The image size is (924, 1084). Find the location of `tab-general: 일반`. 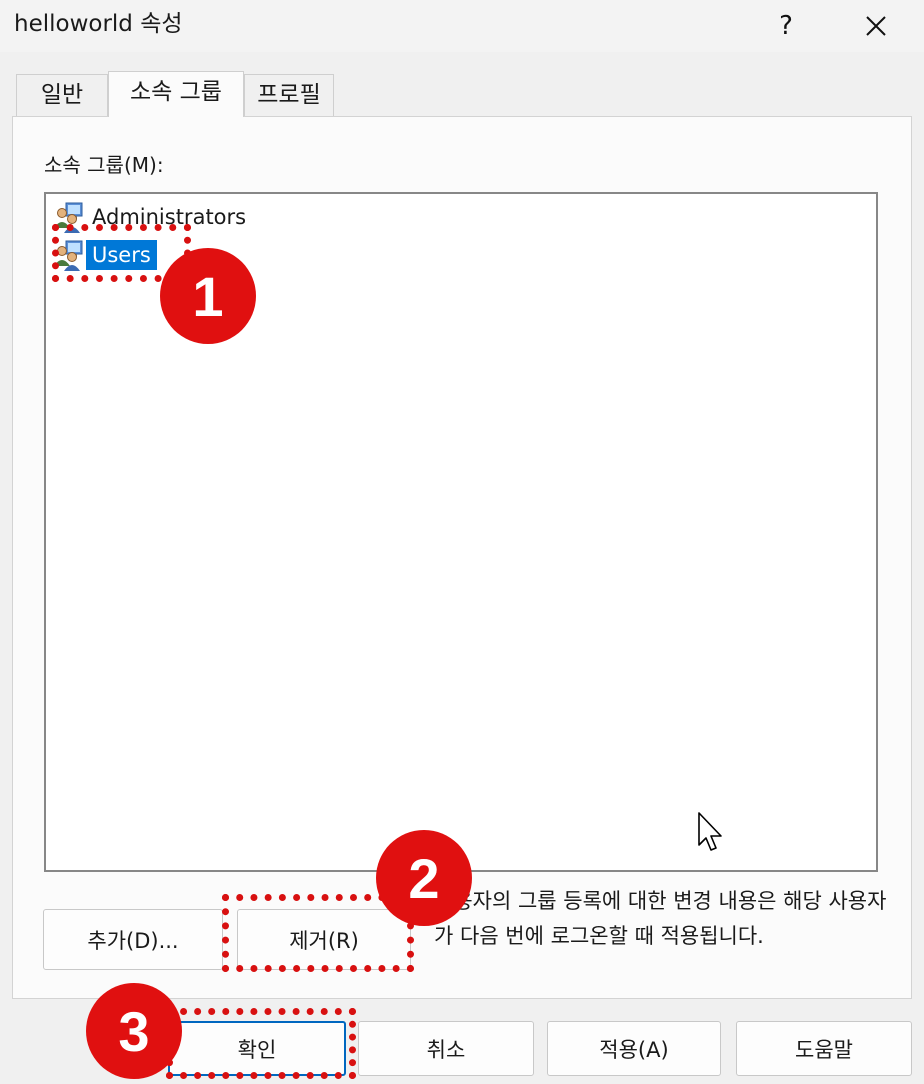

tab-general: 일반 is located at coordinates (62, 96).